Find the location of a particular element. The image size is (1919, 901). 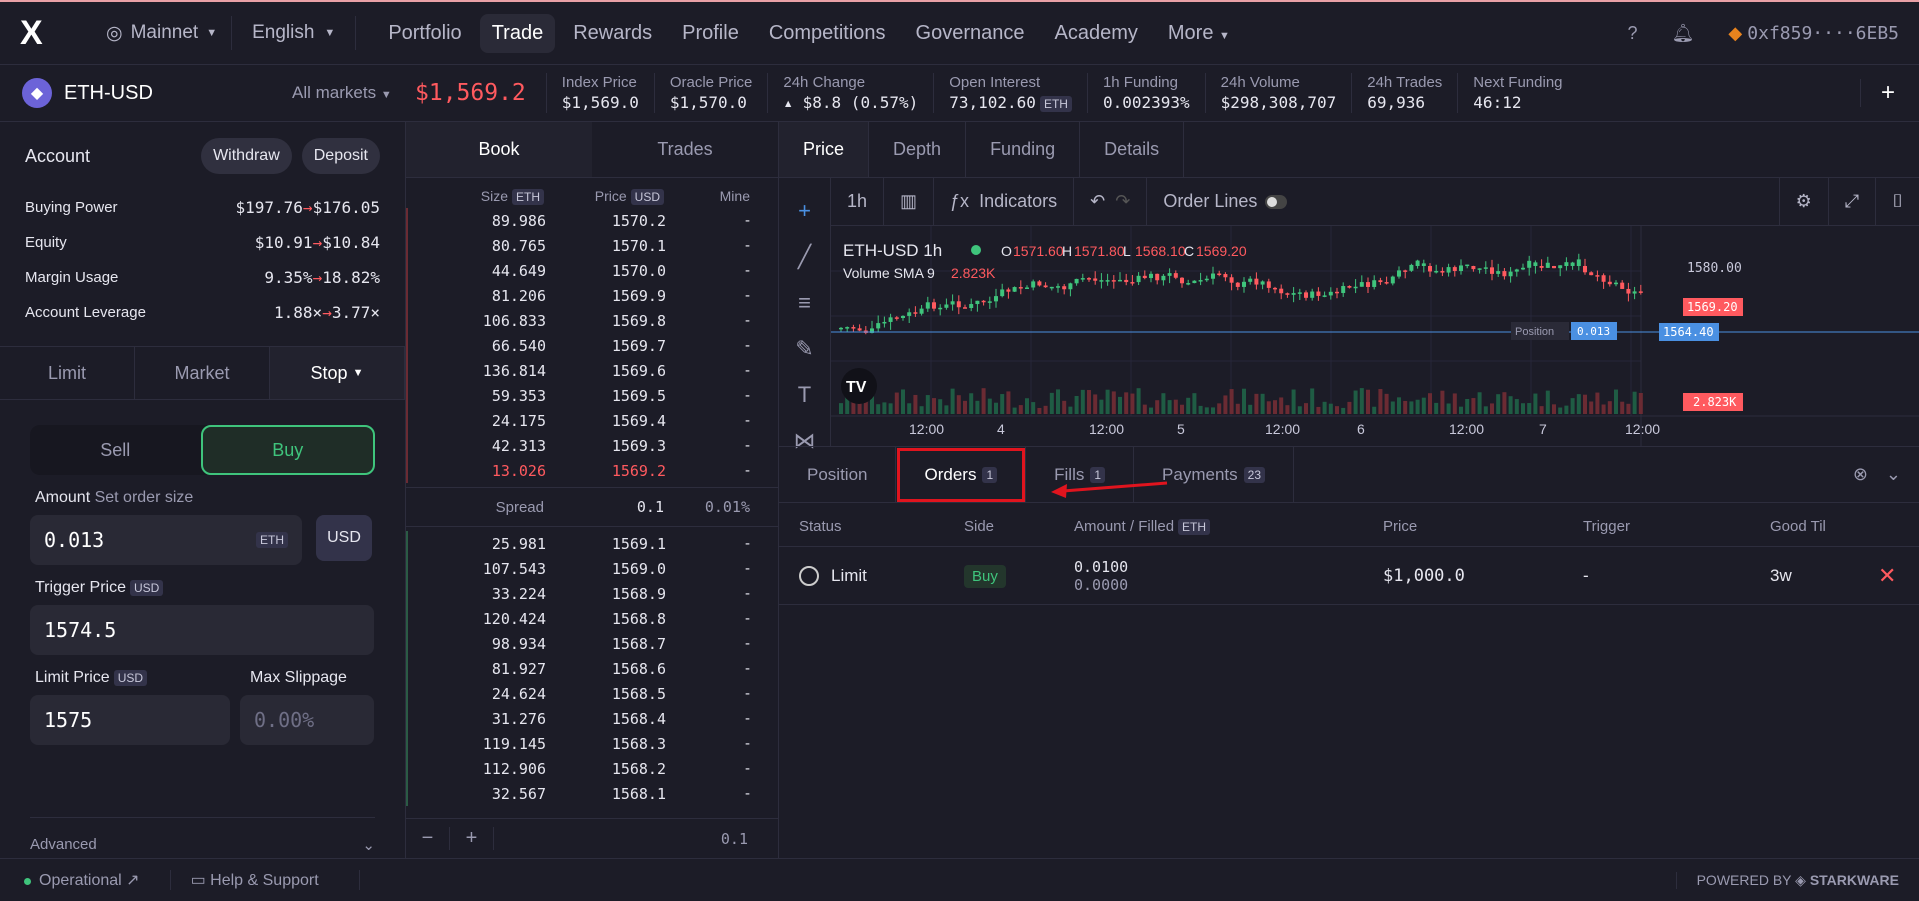

close-circle-icon: ⊗ is located at coordinates (1860, 474).